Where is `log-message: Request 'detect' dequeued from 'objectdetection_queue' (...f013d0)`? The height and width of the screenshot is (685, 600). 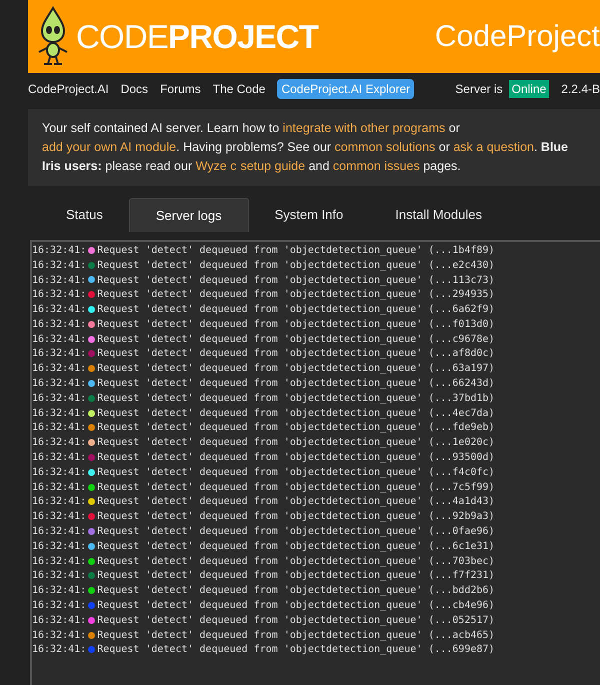
log-message: Request 'detect' dequeued from 'objectdetection_queue' (...f013d0) is located at coordinates (296, 325).